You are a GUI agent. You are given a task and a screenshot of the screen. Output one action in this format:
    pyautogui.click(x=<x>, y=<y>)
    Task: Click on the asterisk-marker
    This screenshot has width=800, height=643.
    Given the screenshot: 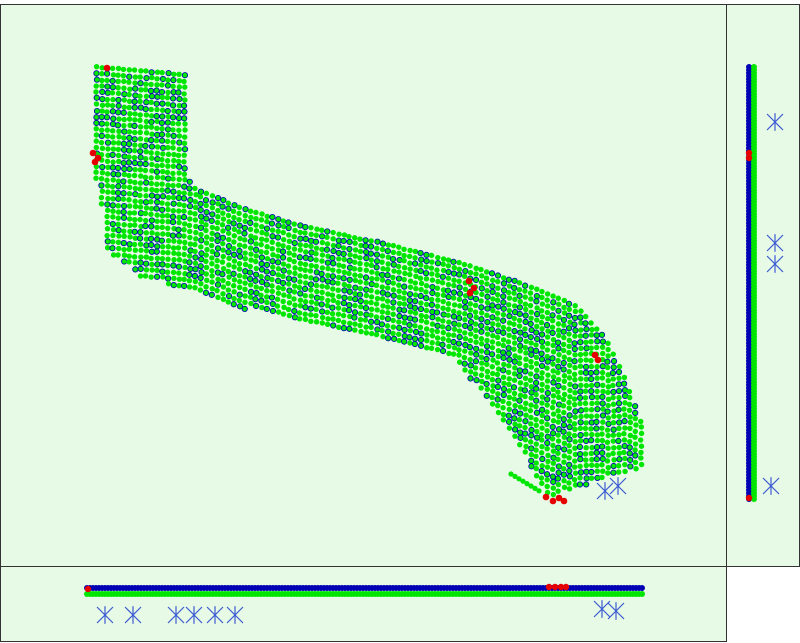 What is the action you would take?
    pyautogui.click(x=235, y=615)
    